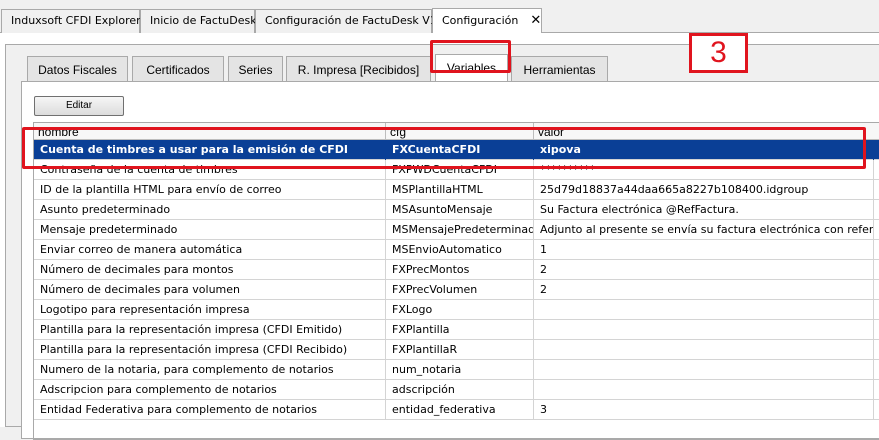  Describe the element at coordinates (704, 410) in the screenshot. I see `cell-valor: 3` at that location.